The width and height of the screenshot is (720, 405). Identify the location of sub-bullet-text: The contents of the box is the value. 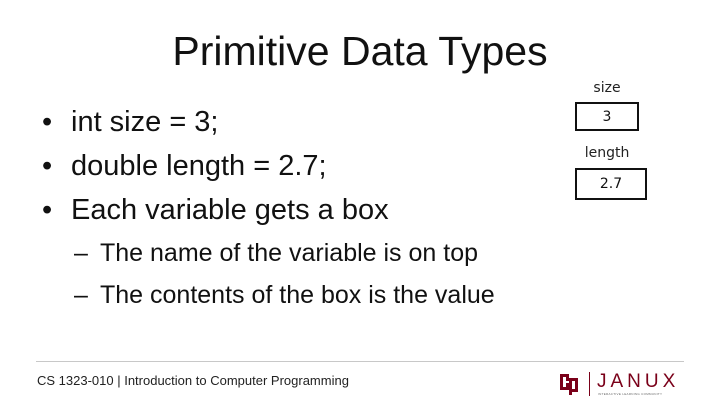
(297, 295).